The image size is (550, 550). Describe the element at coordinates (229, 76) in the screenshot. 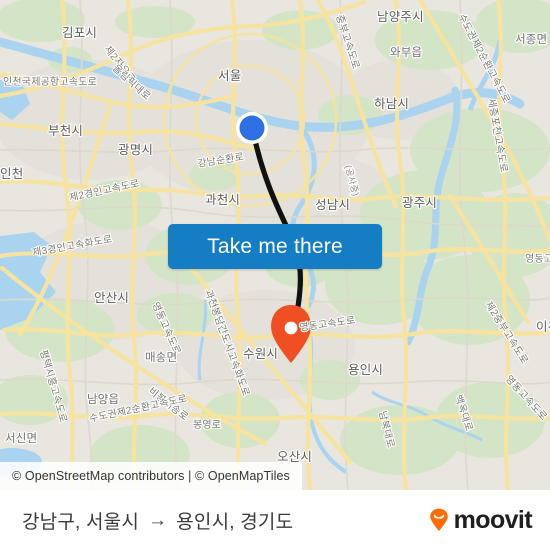

I see `map-label: 서울` at that location.